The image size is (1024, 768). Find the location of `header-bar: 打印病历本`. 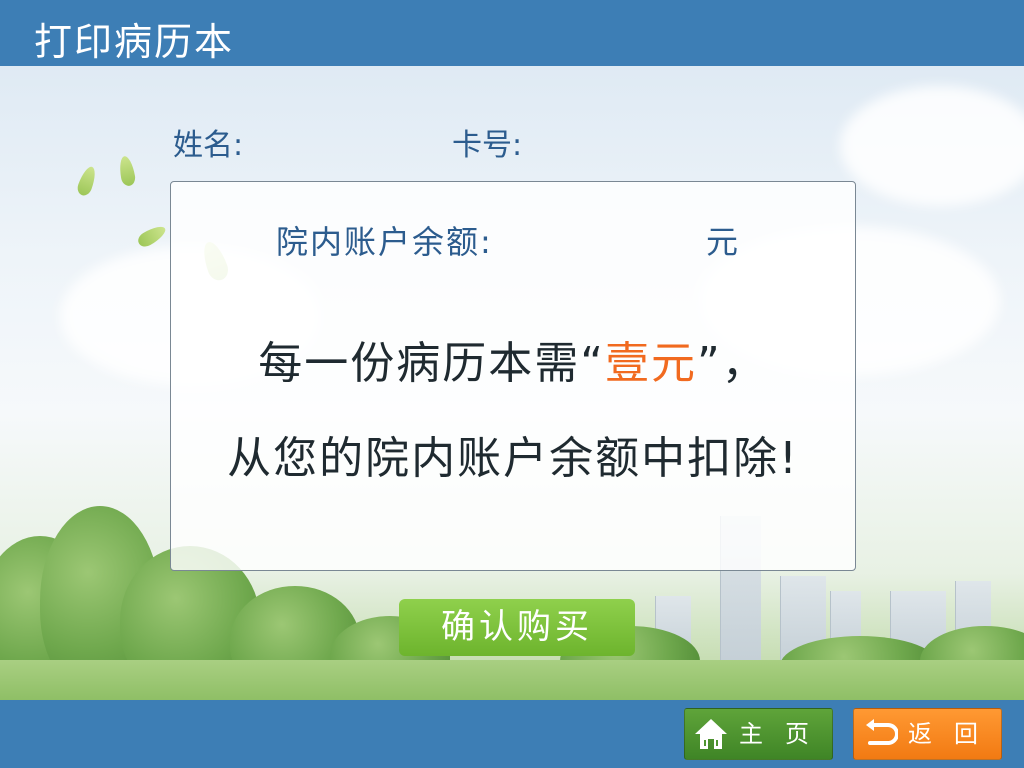

header-bar: 打印病历本 is located at coordinates (512, 33).